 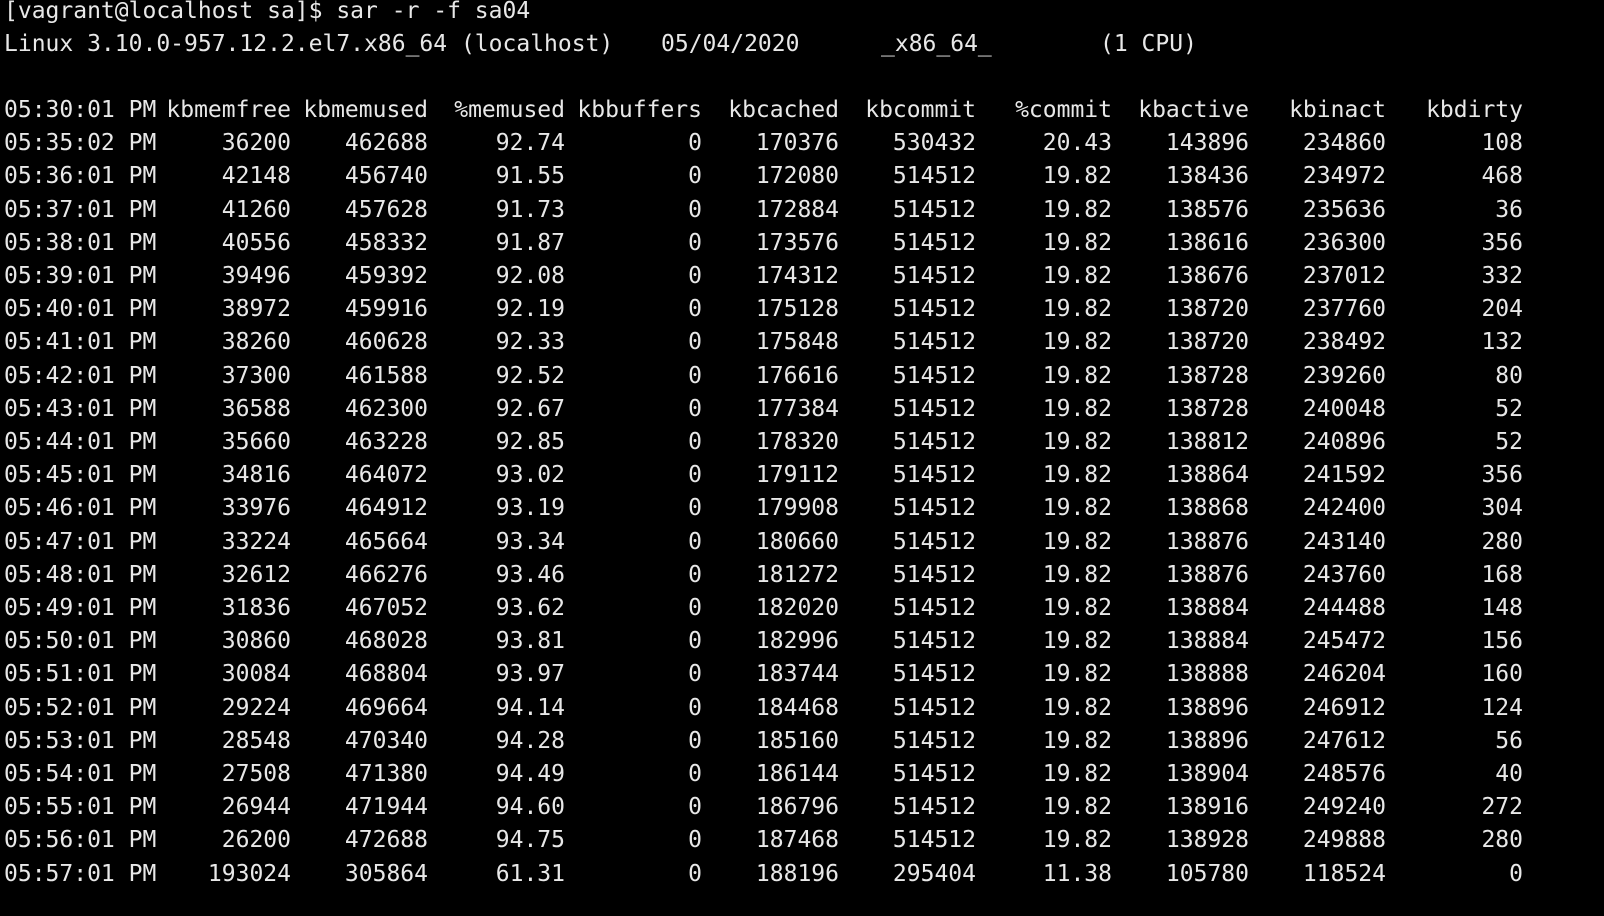 What do you see at coordinates (1502, 276) in the screenshot?
I see `table-cell: 332` at bounding box center [1502, 276].